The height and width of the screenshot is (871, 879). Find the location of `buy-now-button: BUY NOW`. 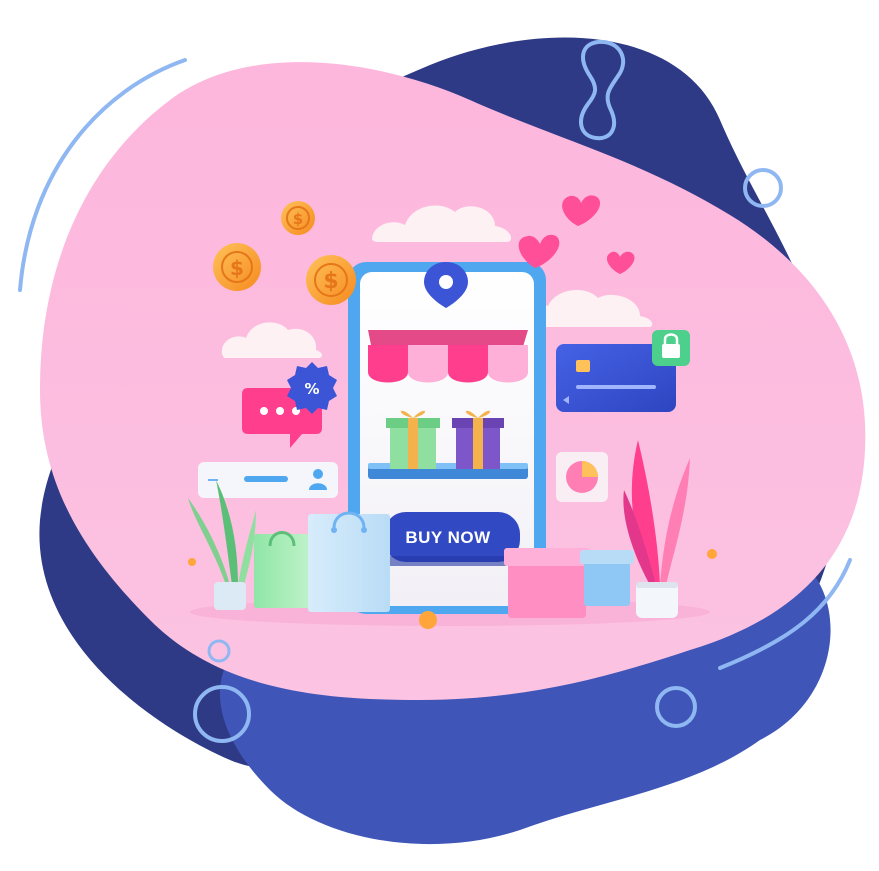

buy-now-button: BUY NOW is located at coordinates (452, 539).